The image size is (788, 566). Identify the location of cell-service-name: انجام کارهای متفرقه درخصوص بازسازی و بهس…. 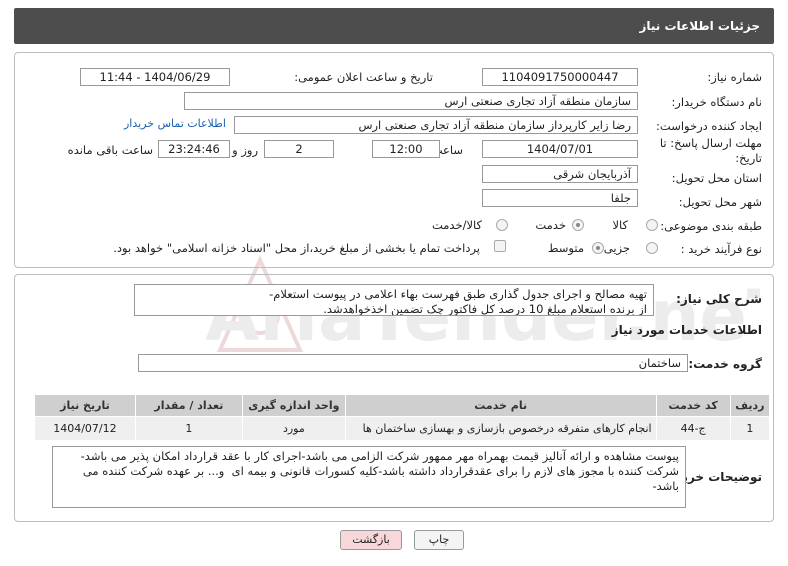
(500, 428).